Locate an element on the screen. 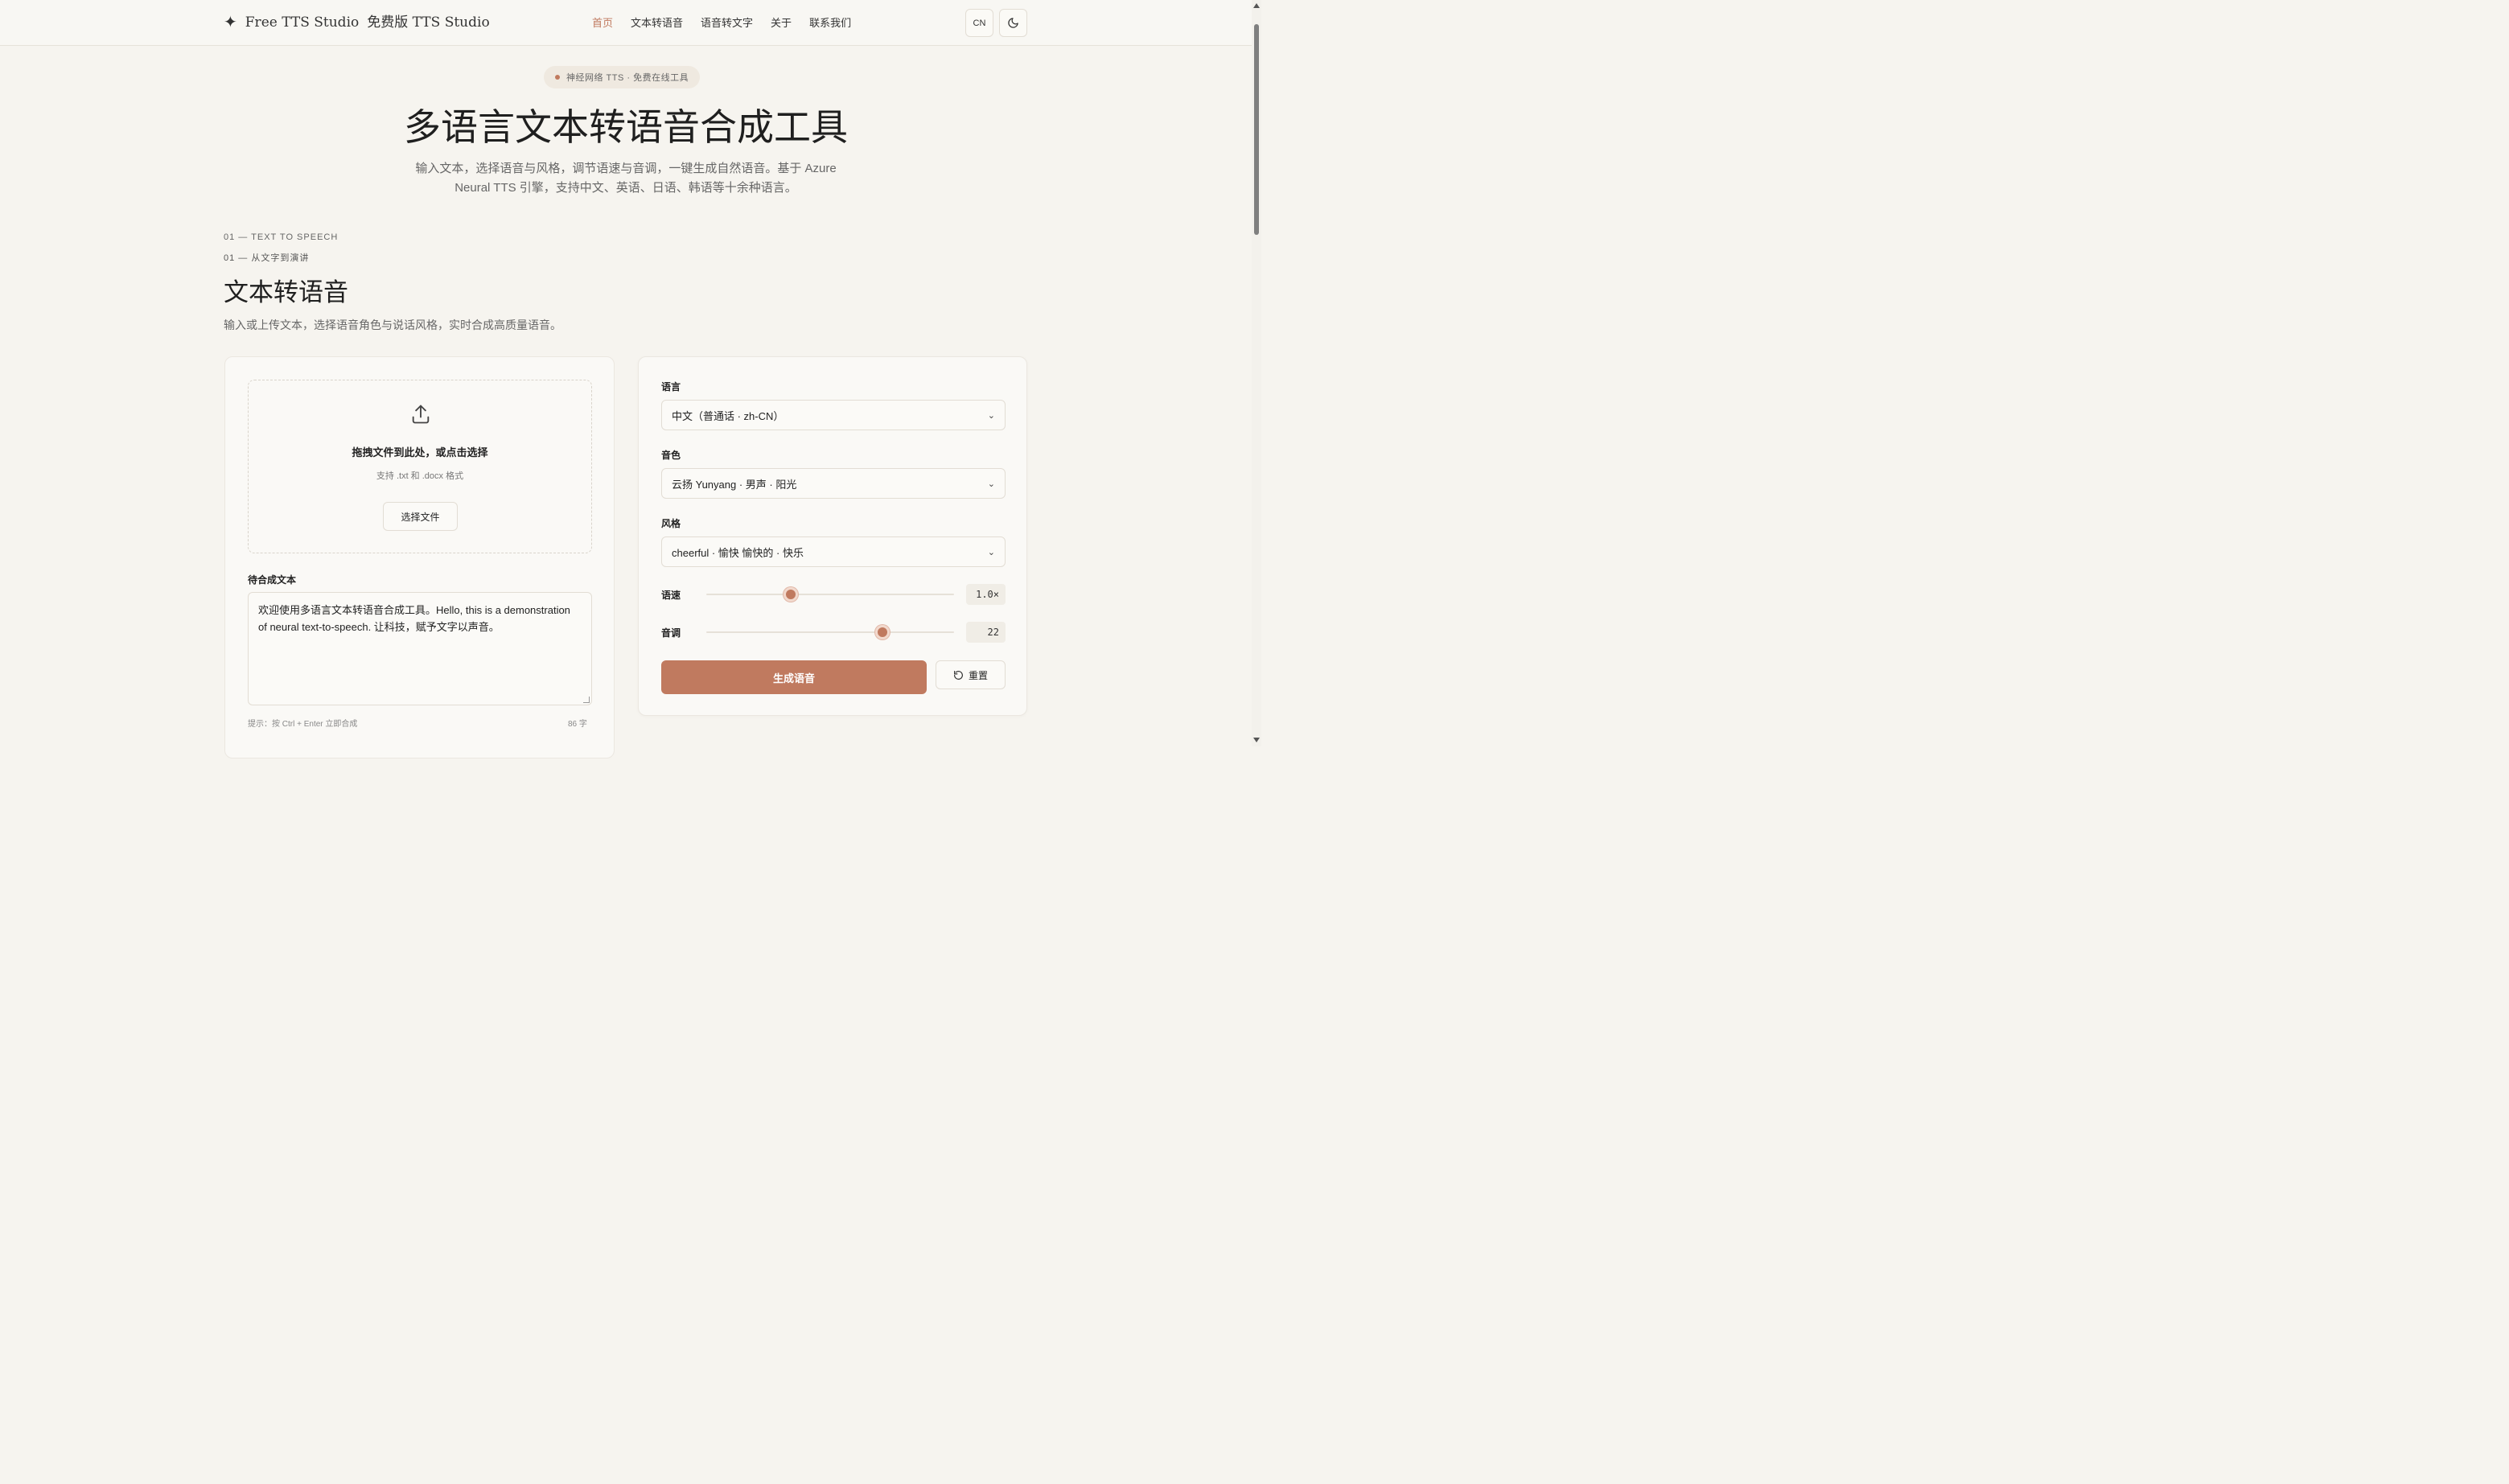 Image resolution: width=2509 pixels, height=1484 pixels. speed-slider-thumb is located at coordinates (790, 594).